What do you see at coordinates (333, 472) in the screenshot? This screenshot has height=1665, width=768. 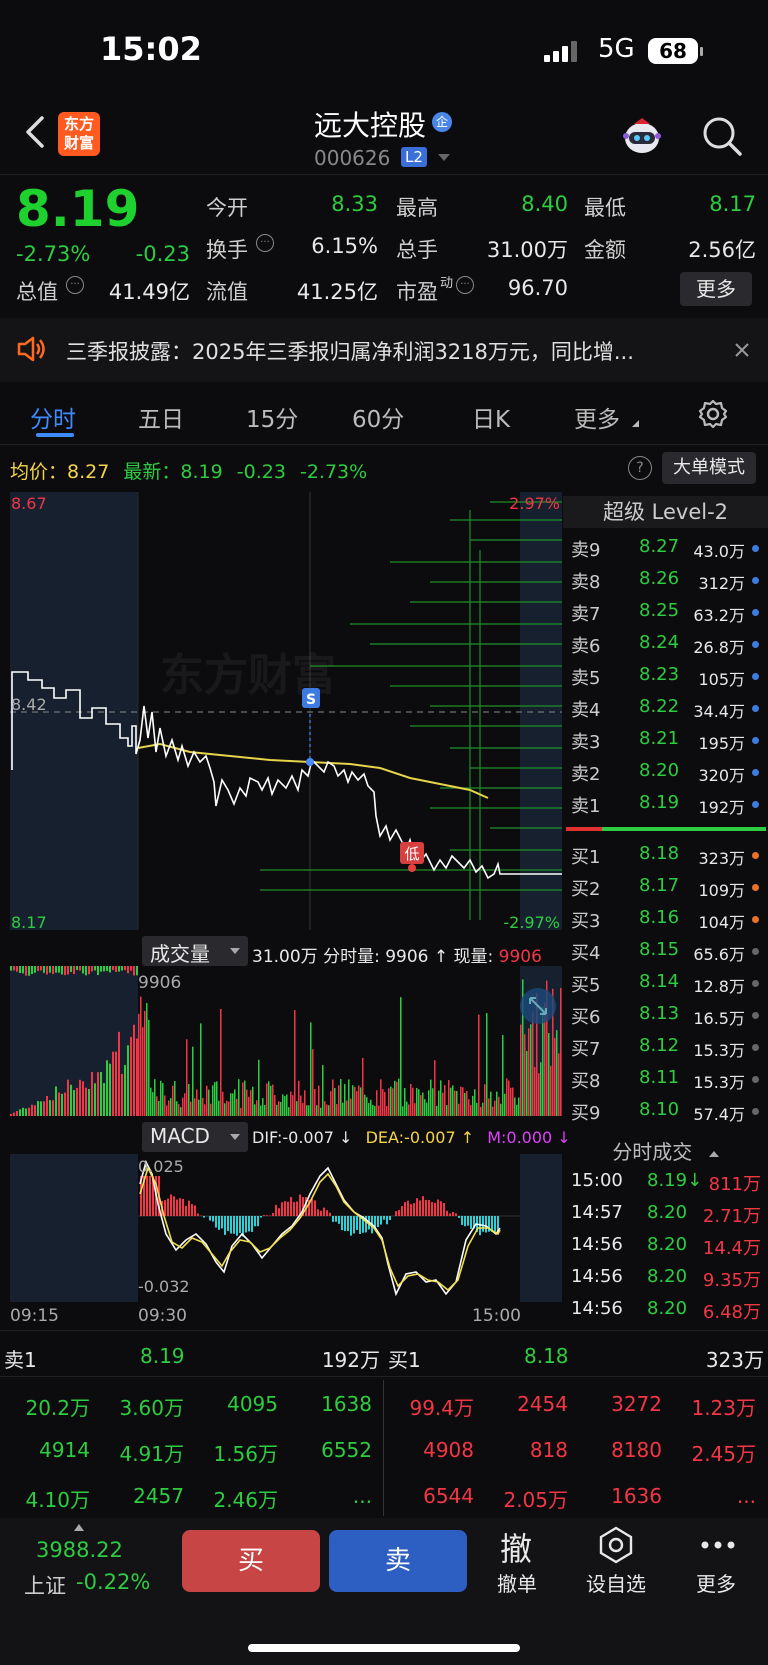 I see `latest-pct: -2.73%` at bounding box center [333, 472].